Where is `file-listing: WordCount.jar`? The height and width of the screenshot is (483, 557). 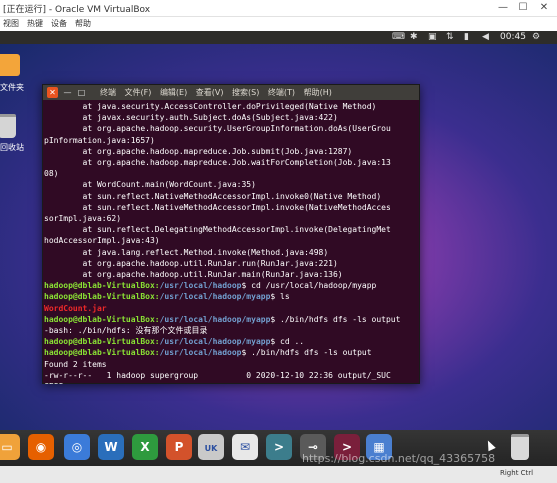
file-listing: WordCount.jar is located at coordinates (75, 308).